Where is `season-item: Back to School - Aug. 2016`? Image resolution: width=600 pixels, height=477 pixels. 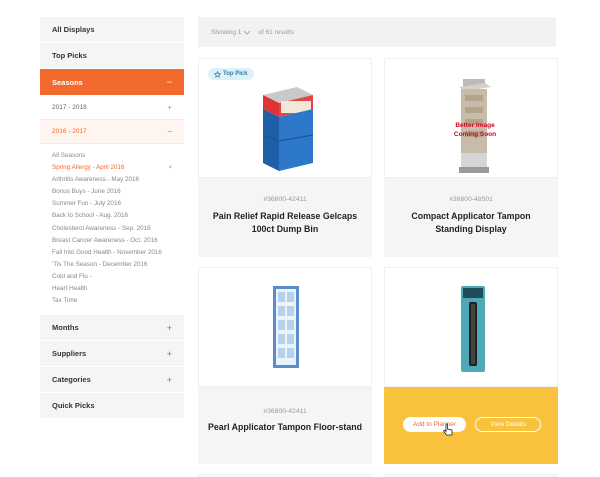
season-item: Back to School - Aug. 2016 is located at coordinates (112, 216).